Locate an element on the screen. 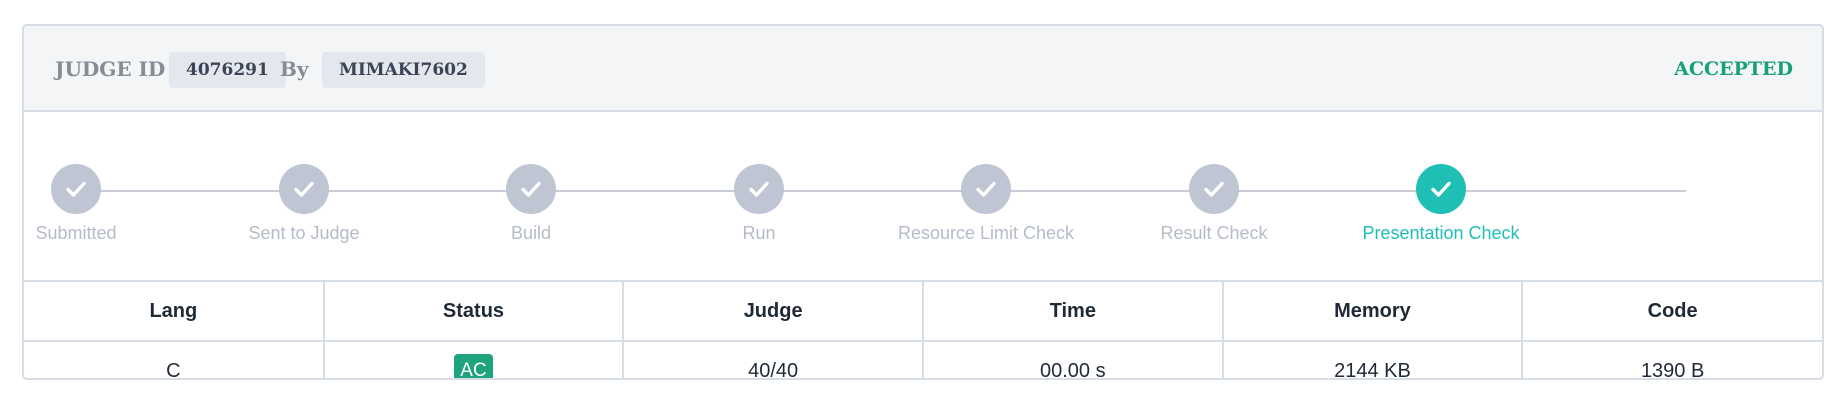  table-header-row: Lang Status Judge Time Memory Code is located at coordinates (923, 312).